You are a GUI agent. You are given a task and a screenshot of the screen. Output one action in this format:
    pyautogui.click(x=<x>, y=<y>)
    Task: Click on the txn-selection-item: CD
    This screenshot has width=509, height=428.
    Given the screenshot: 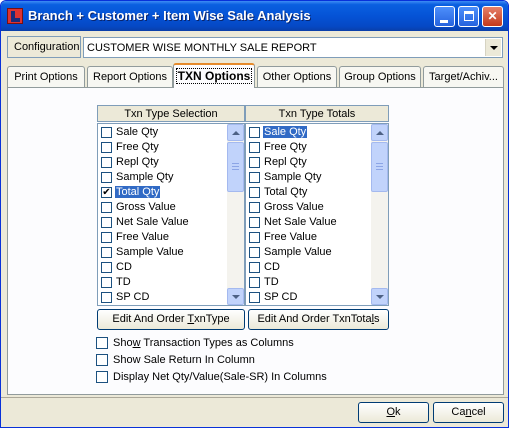 What is the action you would take?
    pyautogui.click(x=162, y=267)
    